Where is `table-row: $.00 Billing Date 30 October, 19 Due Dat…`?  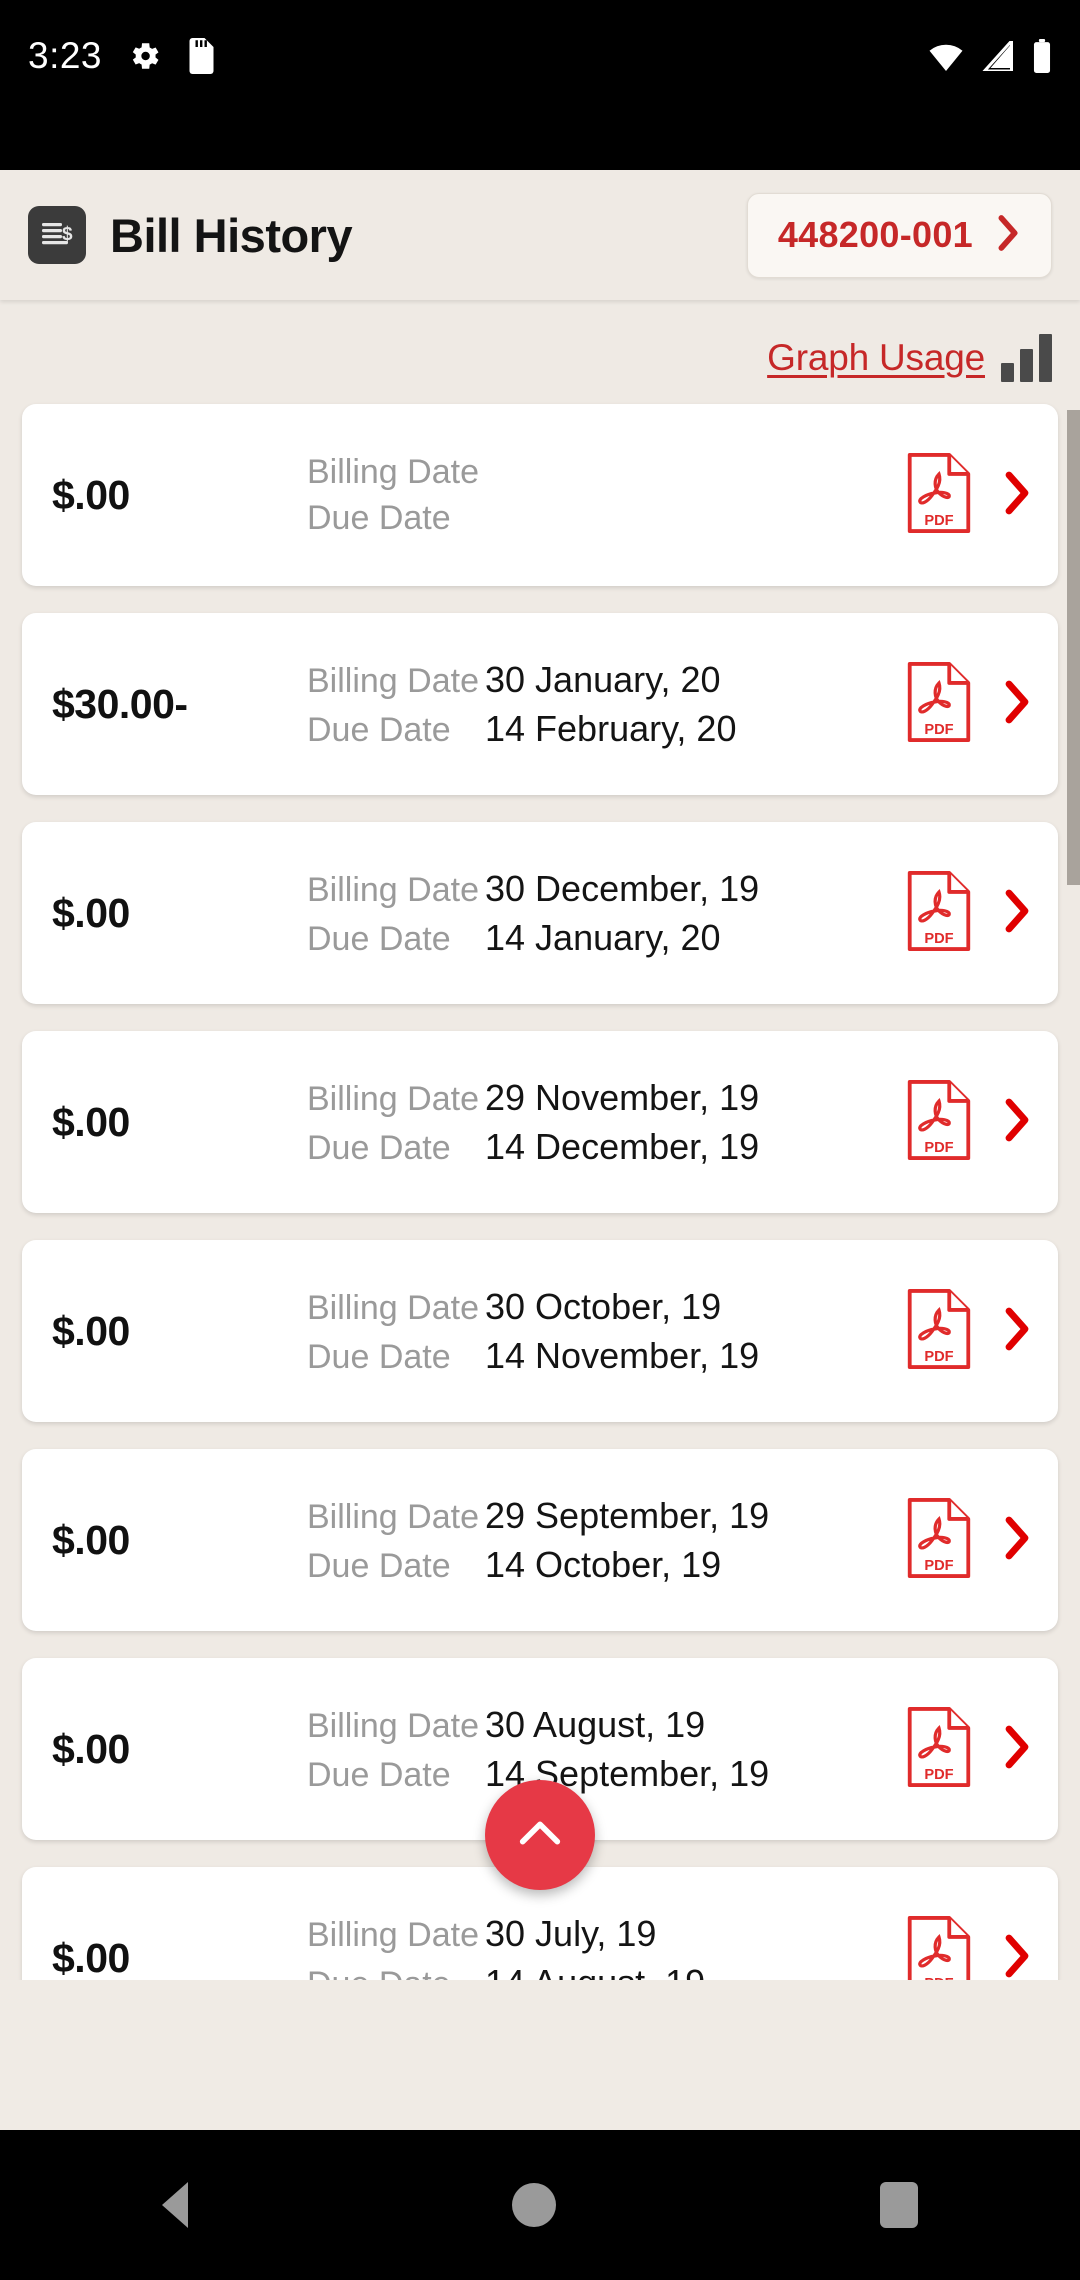 table-row: $.00 Billing Date 30 October, 19 Due Dat… is located at coordinates (540, 1331).